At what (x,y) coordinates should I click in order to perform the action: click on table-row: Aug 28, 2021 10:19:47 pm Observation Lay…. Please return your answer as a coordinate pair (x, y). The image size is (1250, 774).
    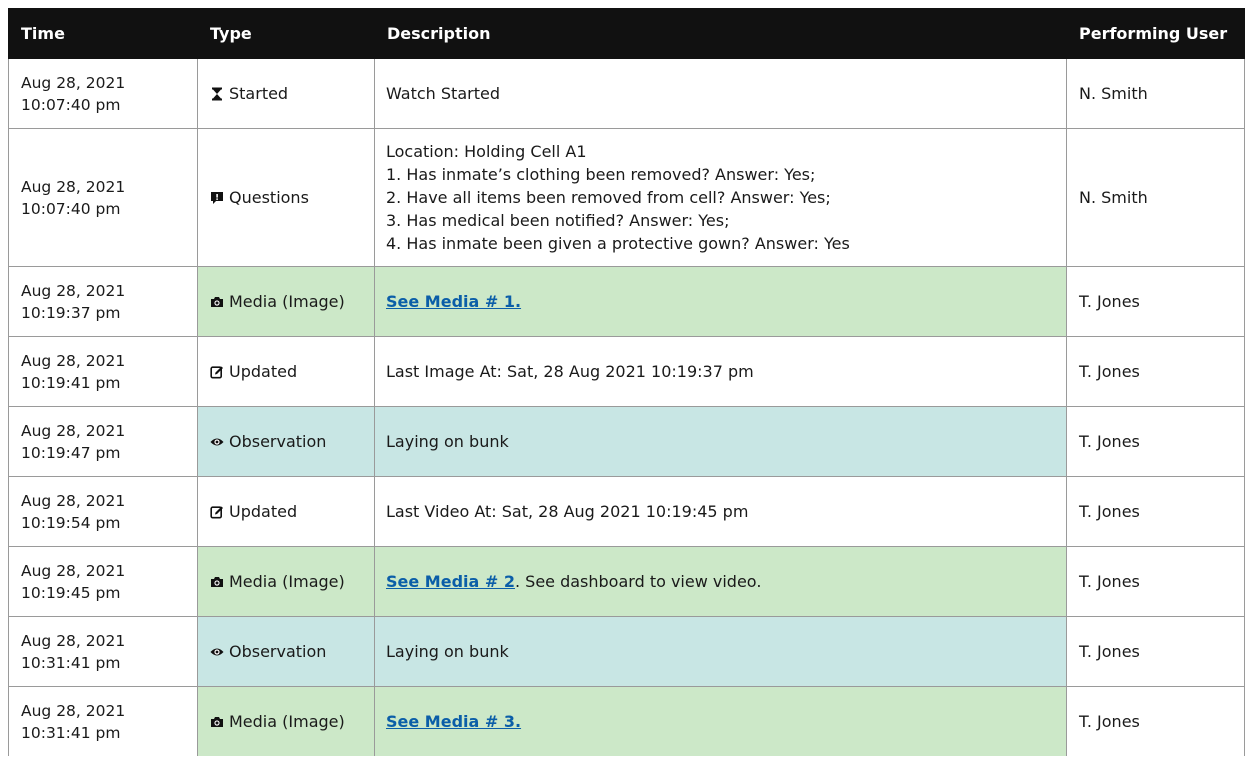
    Looking at the image, I should click on (626, 441).